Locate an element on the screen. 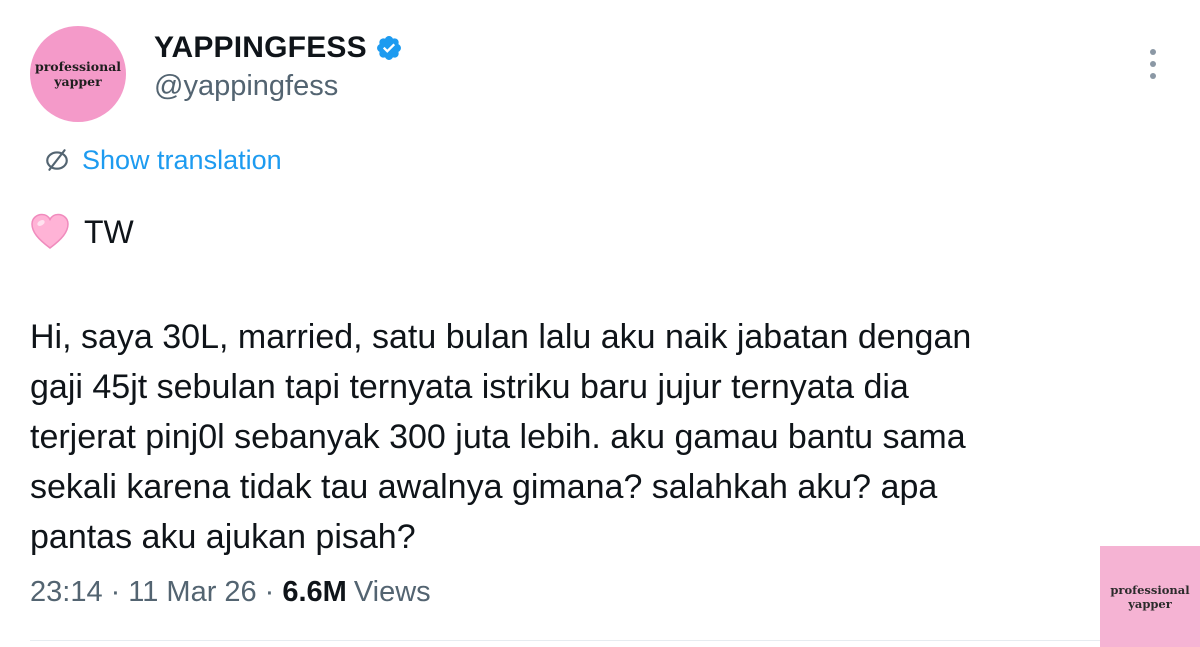 The height and width of the screenshot is (647, 1200). watermark: professional yapper is located at coordinates (1150, 596).